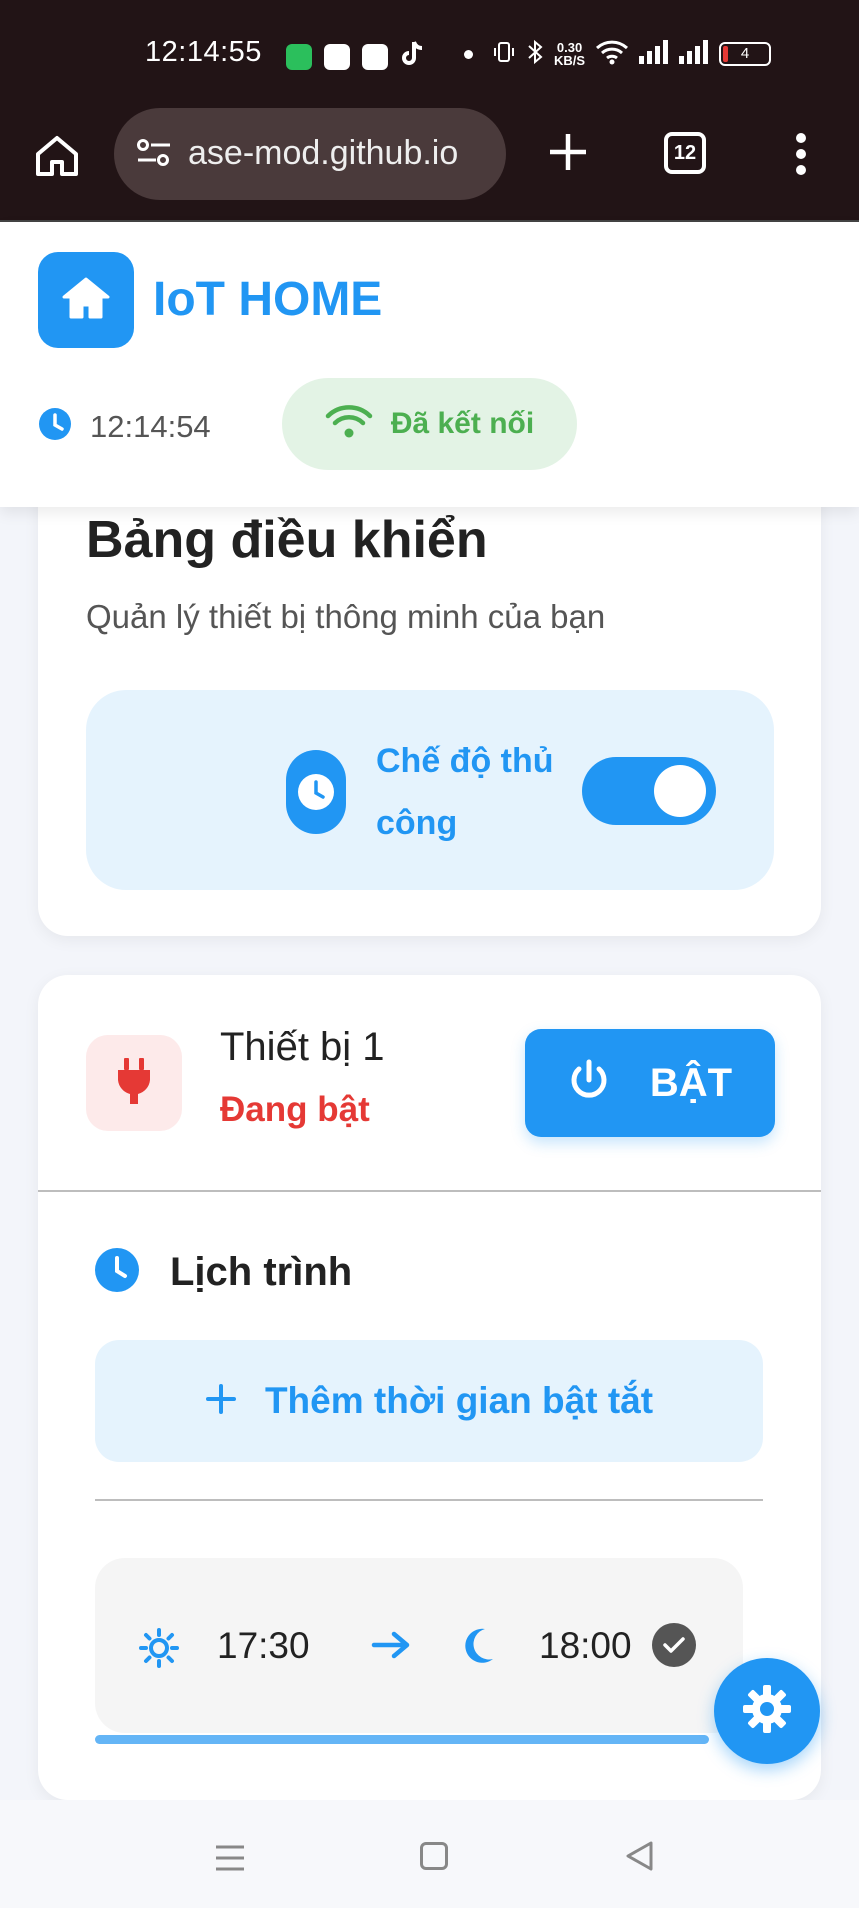  What do you see at coordinates (570, 54) in the screenshot?
I see `network-speed: 0.30 KB/S` at bounding box center [570, 54].